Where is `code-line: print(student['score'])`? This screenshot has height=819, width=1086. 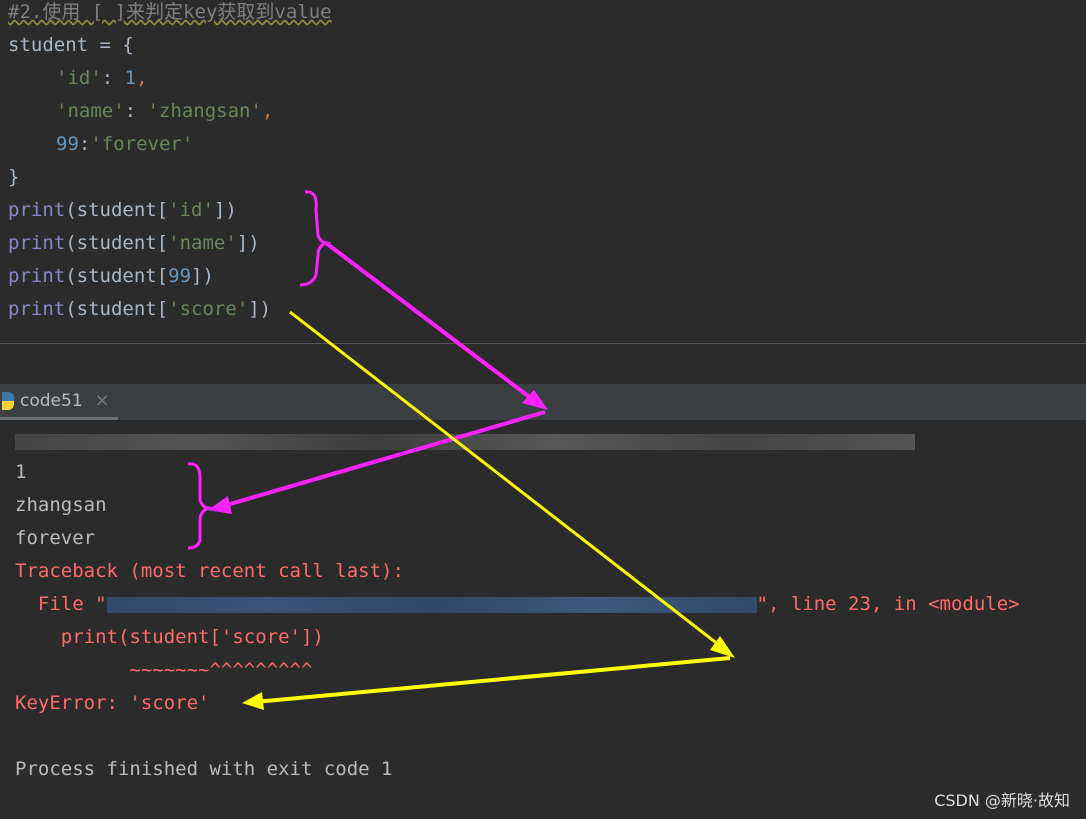 code-line: print(student['score']) is located at coordinates (140, 309).